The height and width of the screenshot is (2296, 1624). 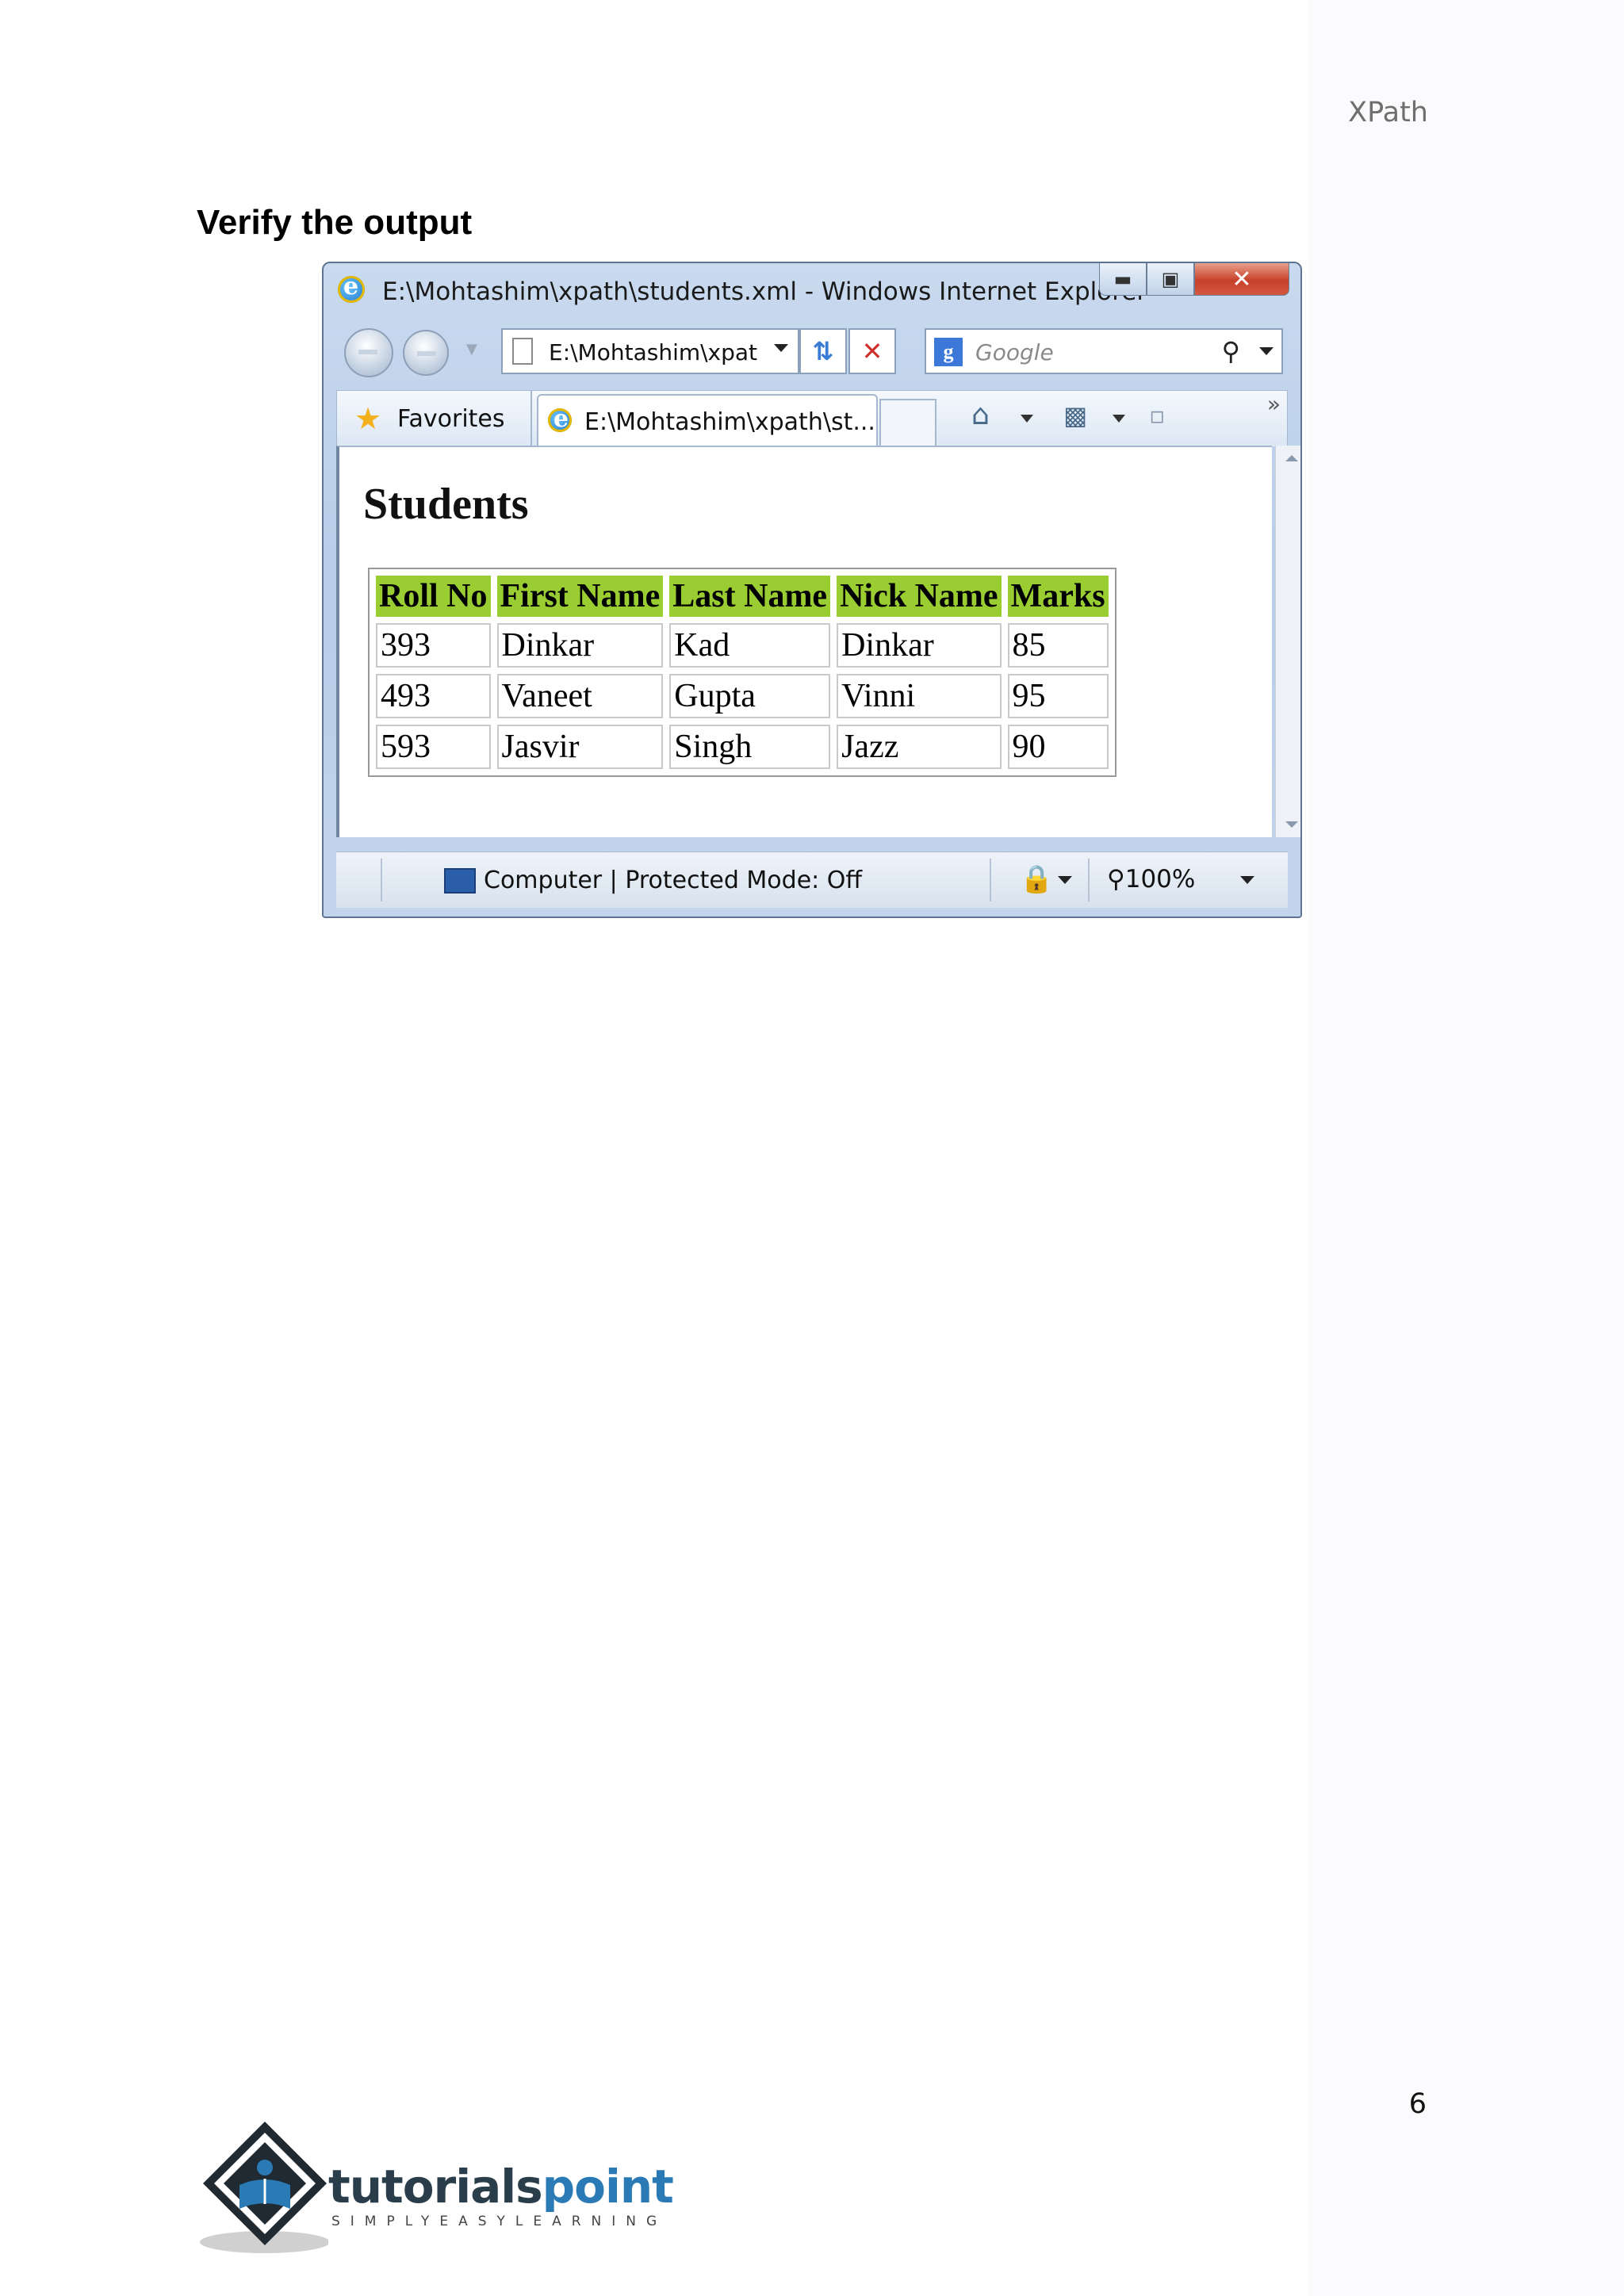 I want to click on zoom-dropdown-icon, so click(x=1247, y=880).